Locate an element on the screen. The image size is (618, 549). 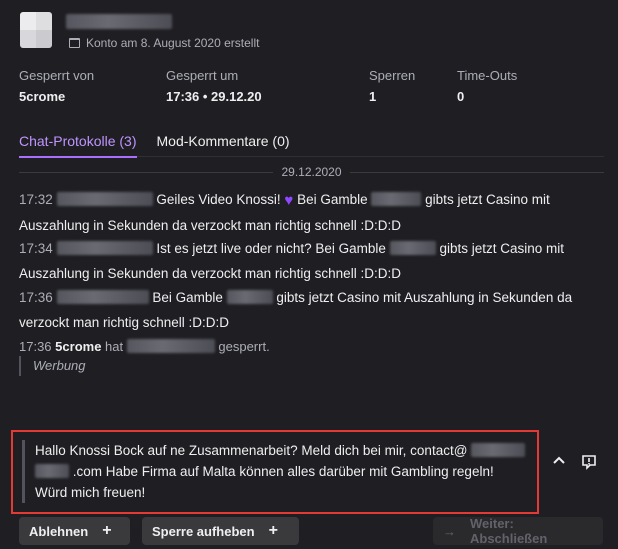
reject-button: Ablehnen + is located at coordinates (74, 531).